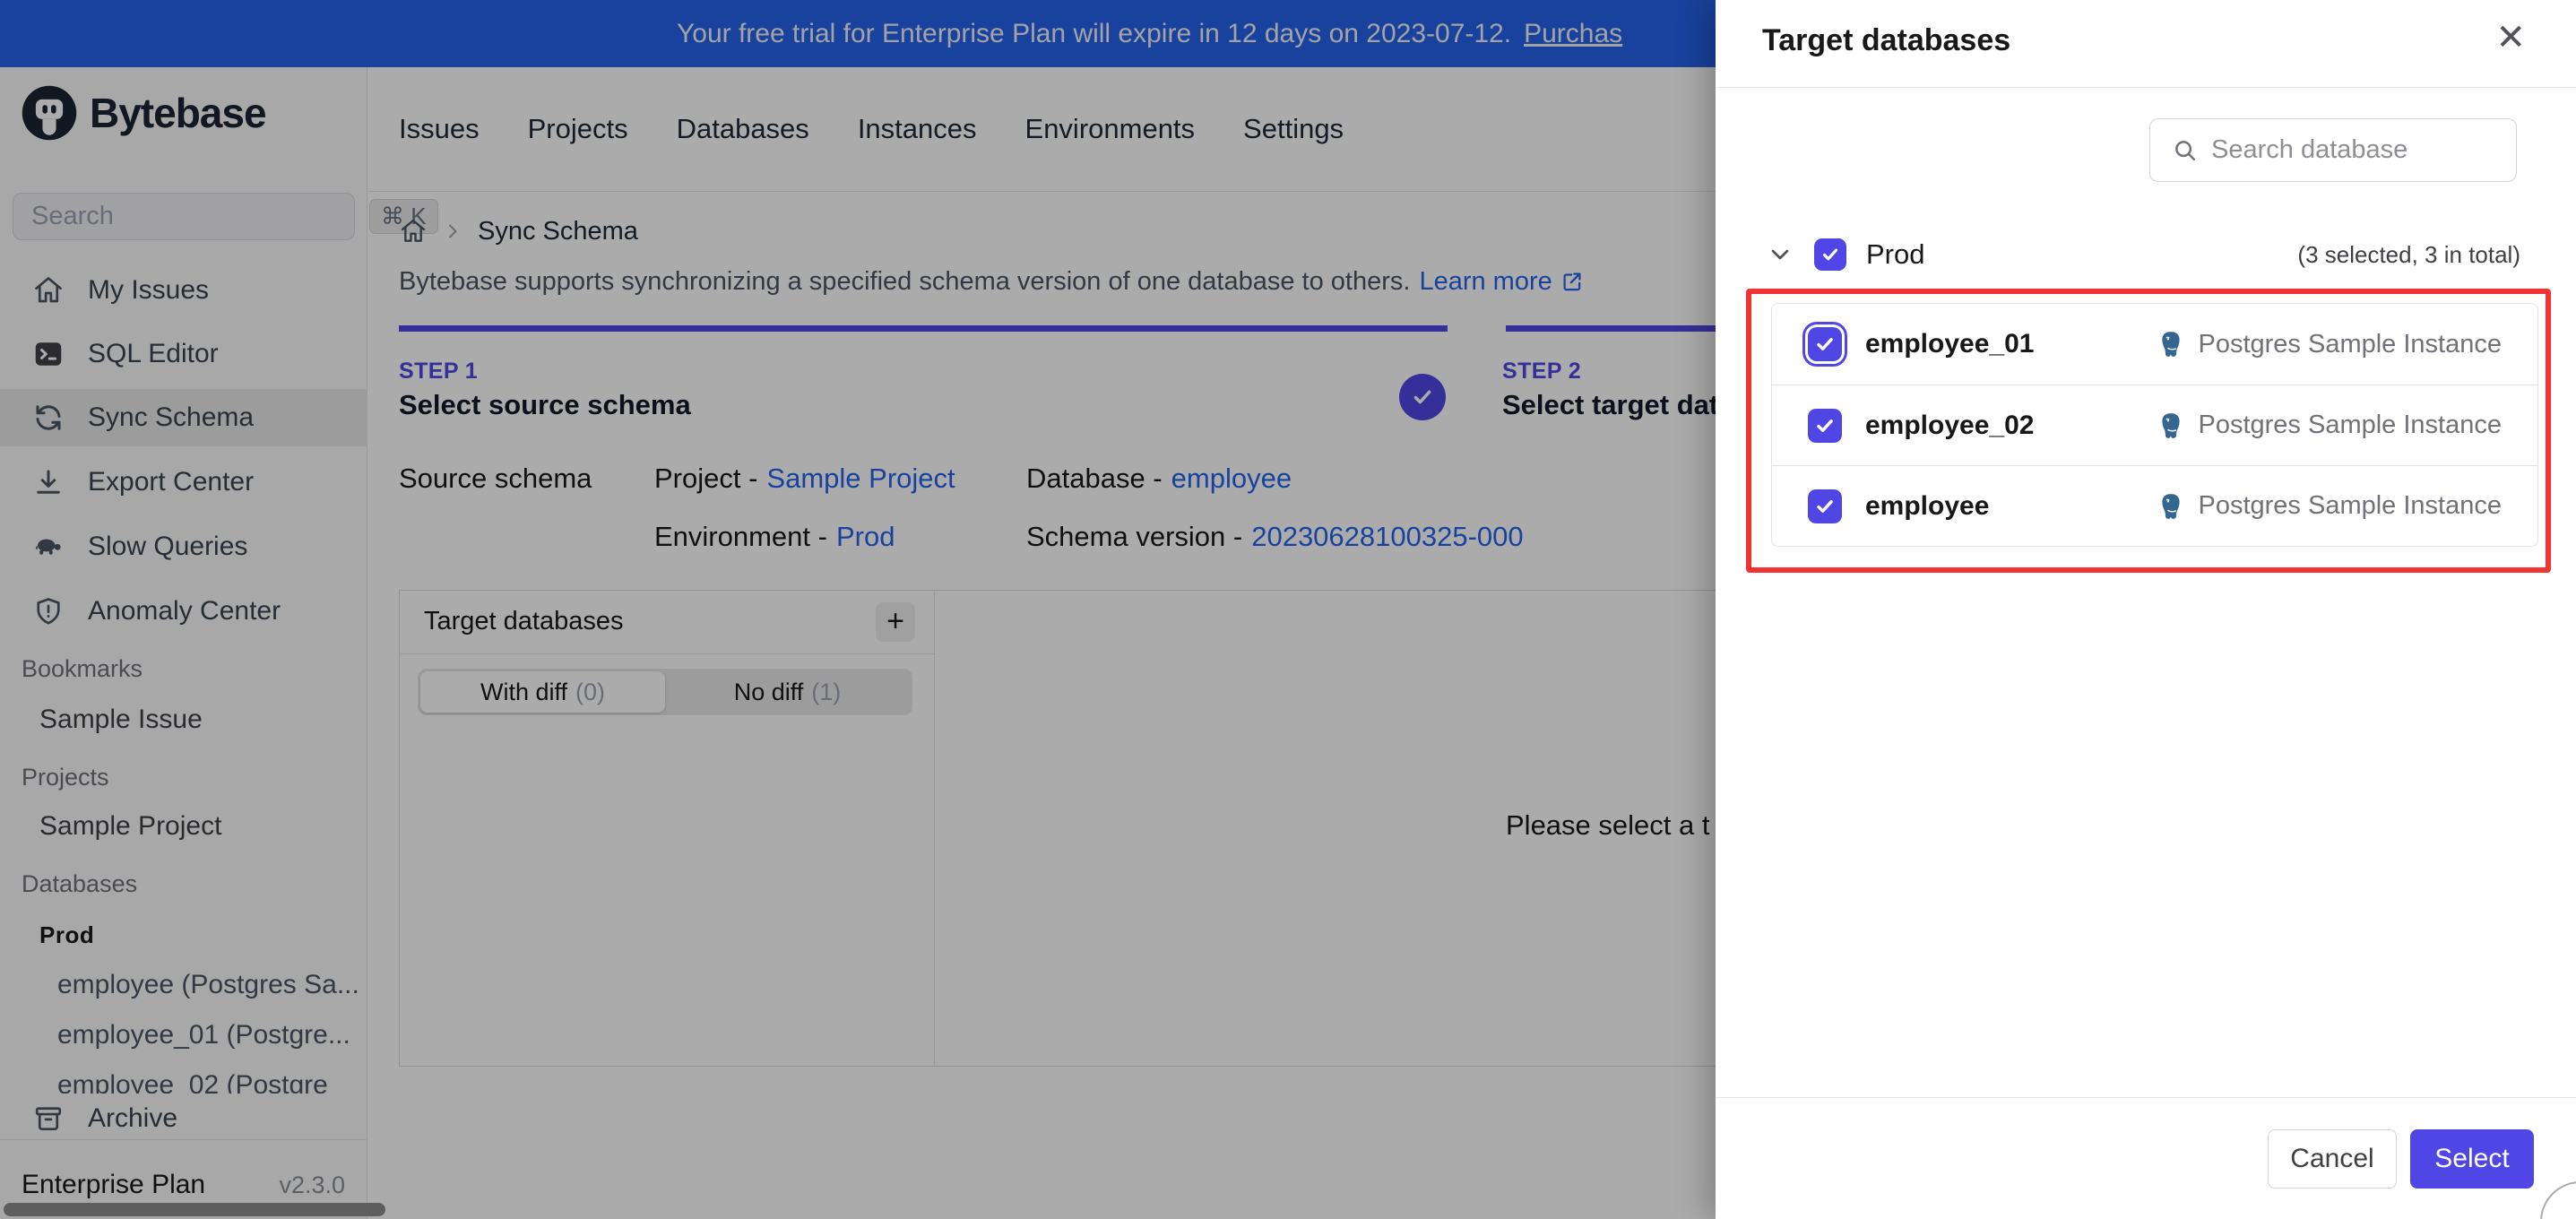  What do you see at coordinates (1950, 344) in the screenshot?
I see `database-name: employee_01` at bounding box center [1950, 344].